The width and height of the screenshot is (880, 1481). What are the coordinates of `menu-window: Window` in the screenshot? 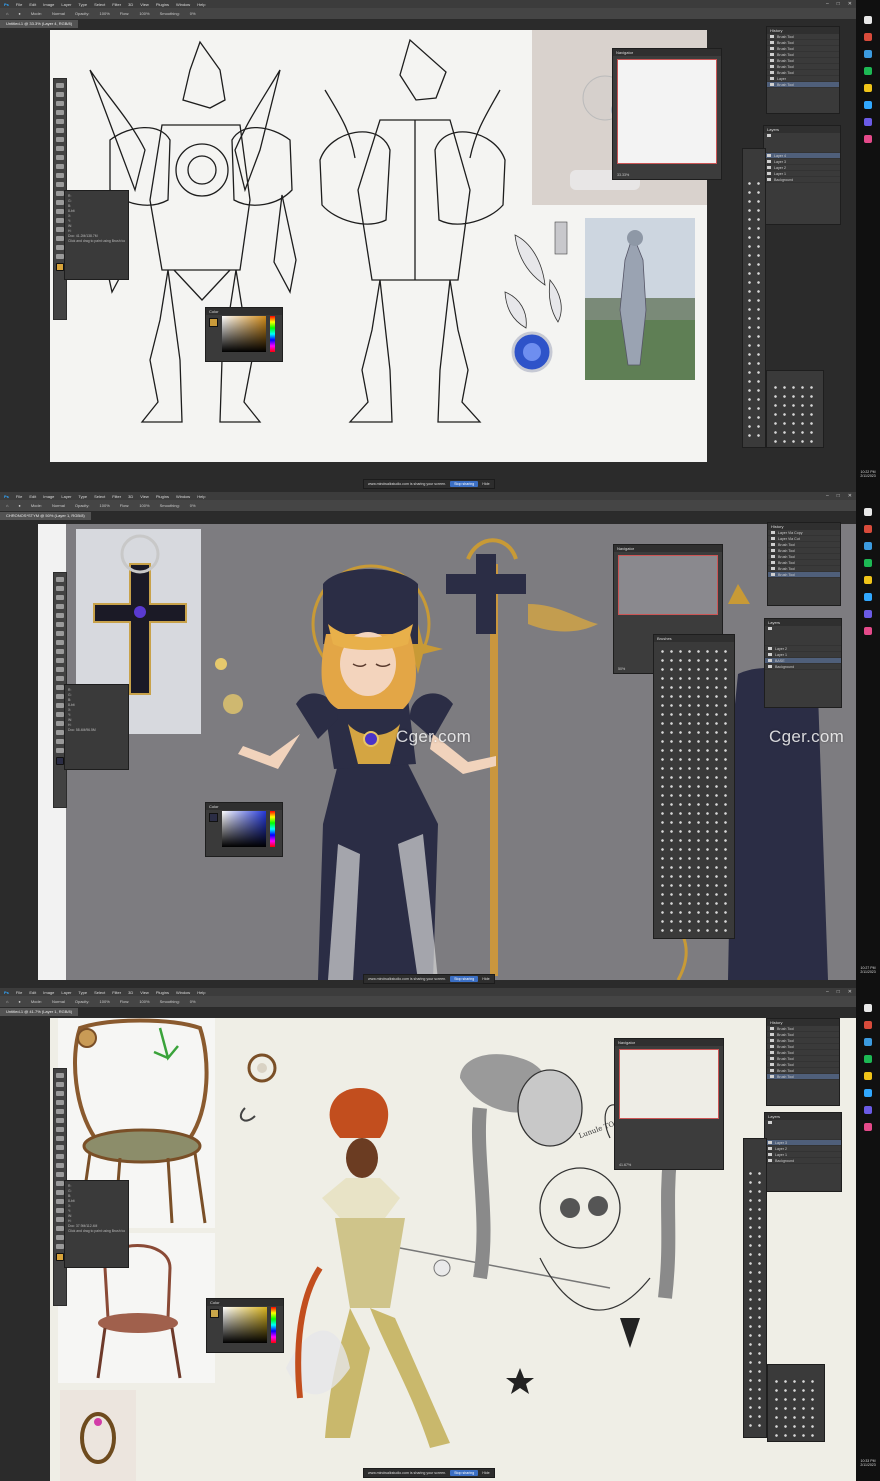 It's located at (183, 496).